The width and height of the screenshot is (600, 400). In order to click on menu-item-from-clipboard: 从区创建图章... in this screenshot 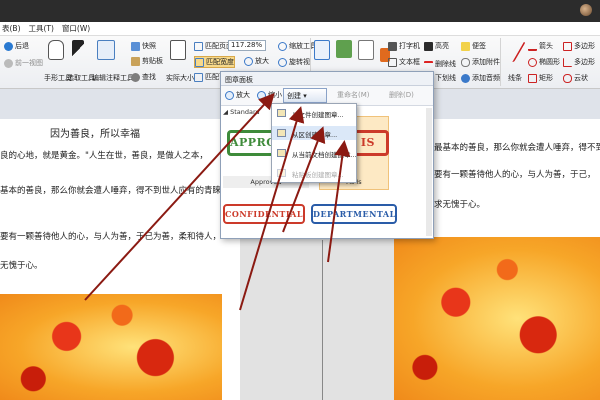, I will do `click(314, 133)`.